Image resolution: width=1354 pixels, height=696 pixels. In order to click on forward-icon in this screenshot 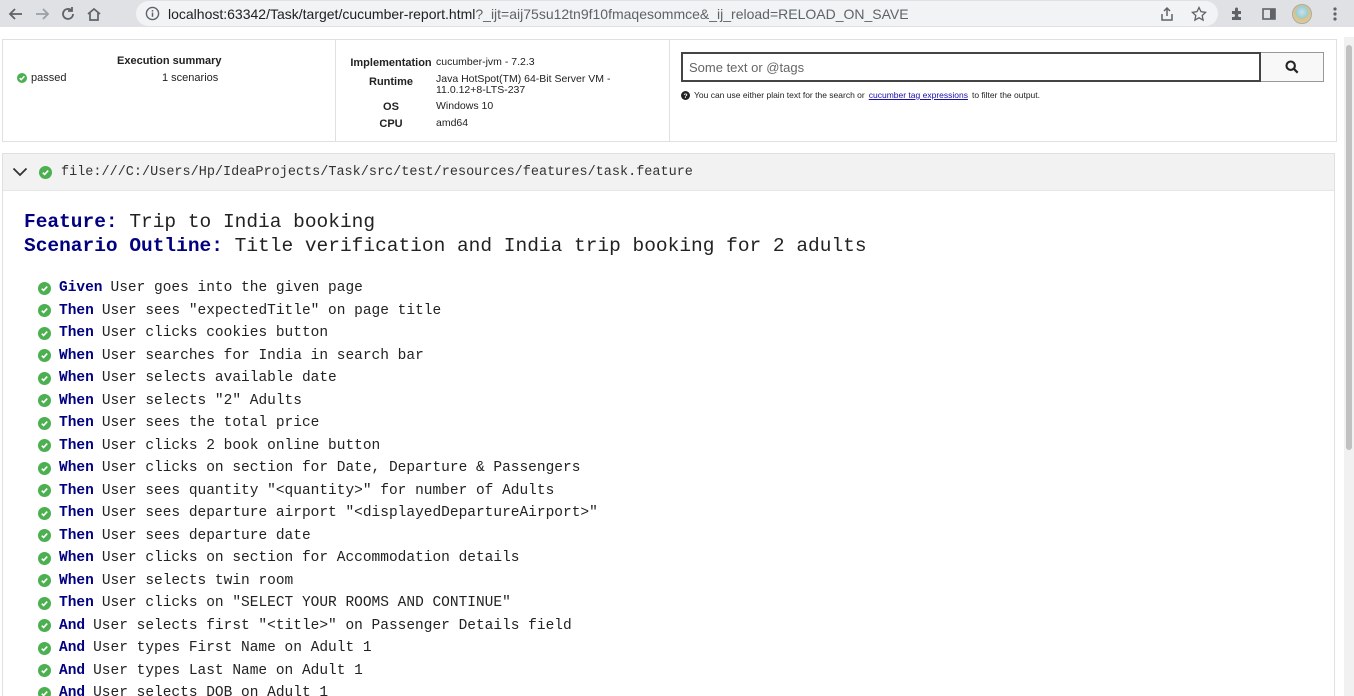, I will do `click(42, 14)`.